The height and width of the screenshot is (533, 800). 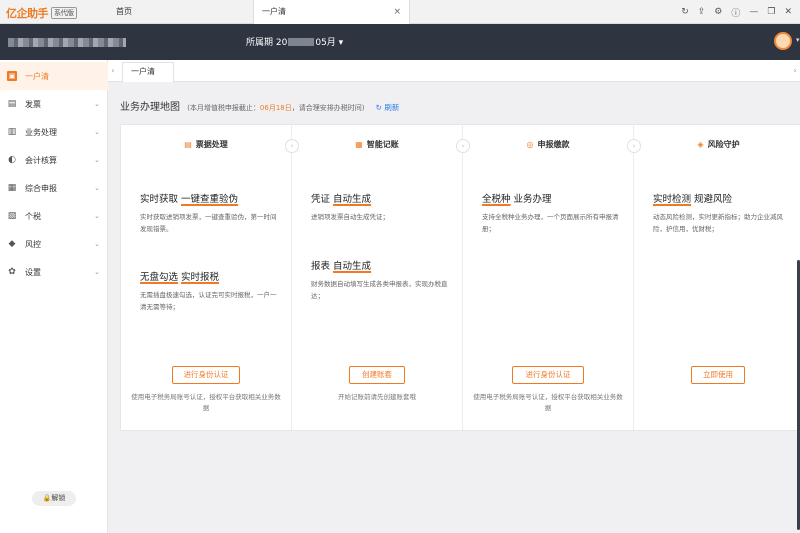 What do you see at coordinates (341, 43) in the screenshot?
I see `chevron-down-icon: ▾` at bounding box center [341, 43].